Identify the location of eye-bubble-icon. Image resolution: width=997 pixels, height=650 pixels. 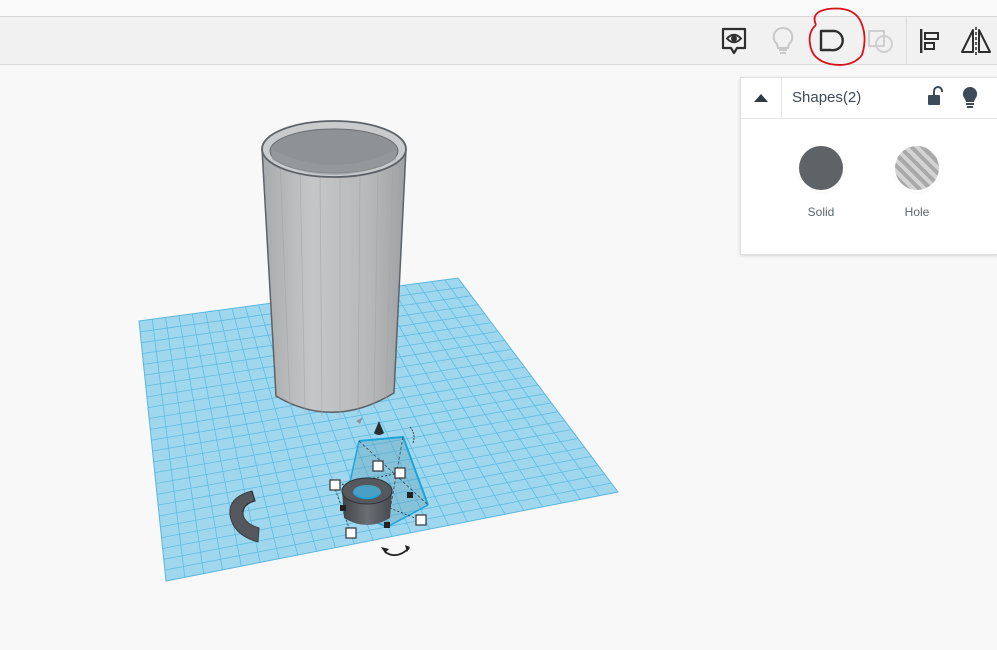
(734, 40).